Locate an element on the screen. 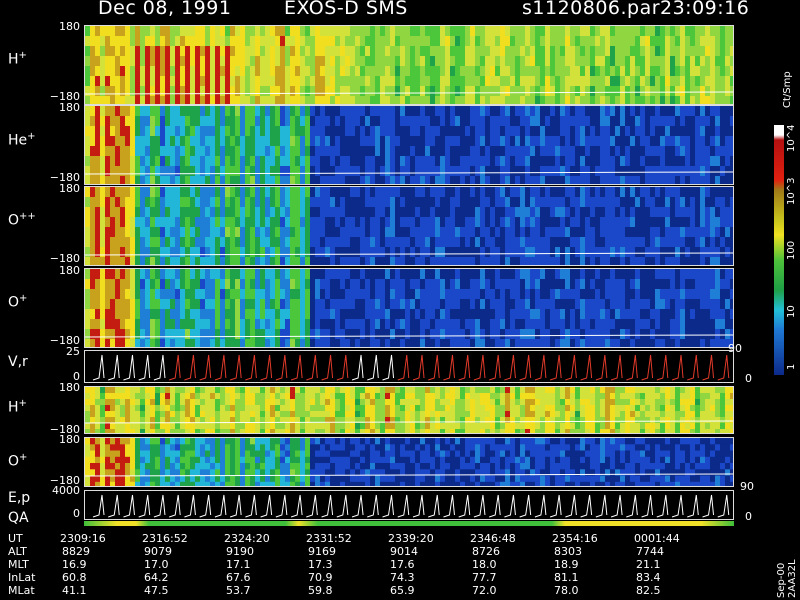 The image size is (800, 600). ephem-row-label: ALT is located at coordinates (17, 551).